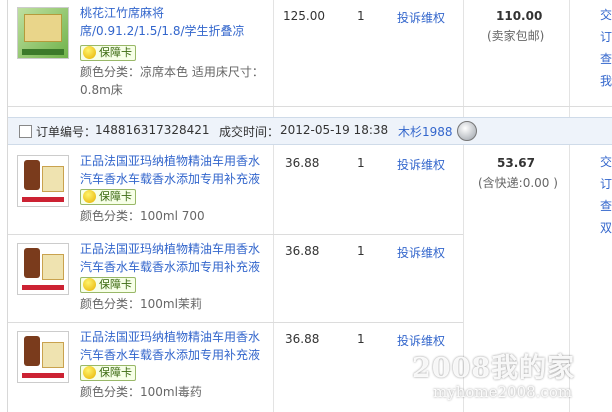  I want to click on time-label: 成交时间：, so click(249, 132).